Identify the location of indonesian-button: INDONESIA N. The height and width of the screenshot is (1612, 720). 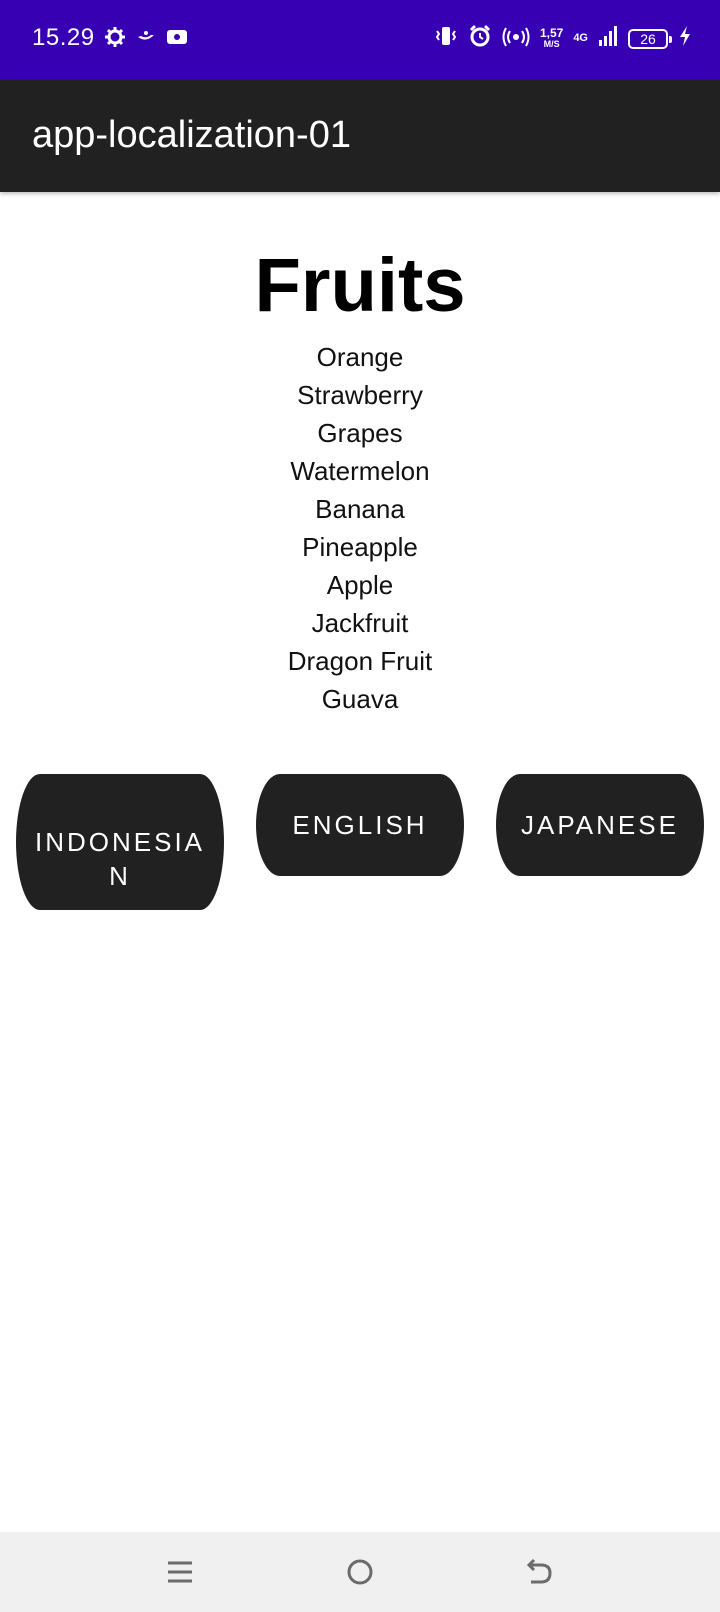
(120, 842).